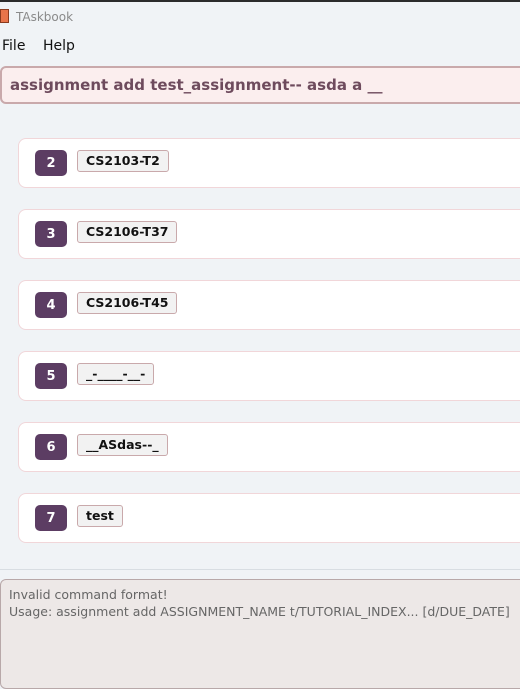  What do you see at coordinates (127, 303) in the screenshot?
I see `tutorial-name-tag: CS2106-T45` at bounding box center [127, 303].